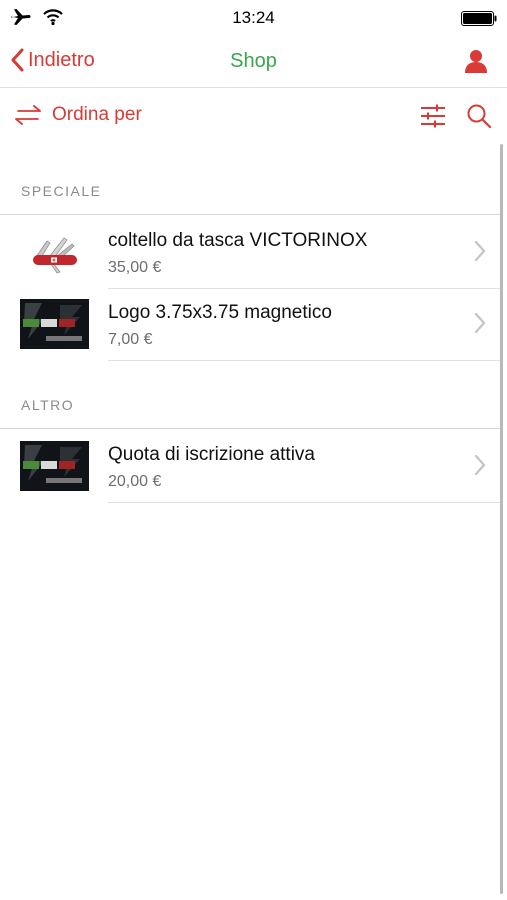 The width and height of the screenshot is (507, 900). I want to click on product-row-logo-magnetico: Logo 3.75x3.75 magnetico 7,00 €, so click(250, 324).